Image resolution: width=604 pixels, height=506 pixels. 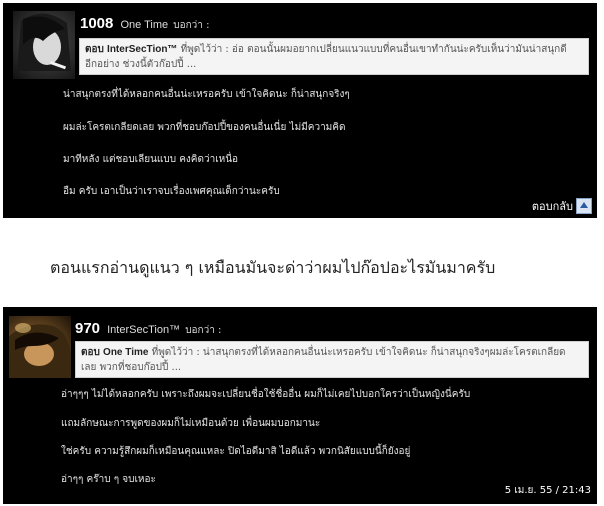 What do you see at coordinates (142, 49) in the screenshot?
I see `quote-user: InterSecTion™` at bounding box center [142, 49].